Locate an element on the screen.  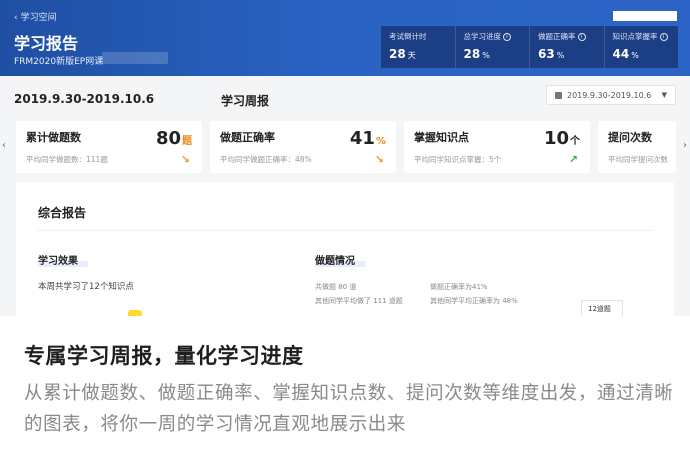
exercise-stat: 其他同学平均正确率为 48% is located at coordinates (474, 301).